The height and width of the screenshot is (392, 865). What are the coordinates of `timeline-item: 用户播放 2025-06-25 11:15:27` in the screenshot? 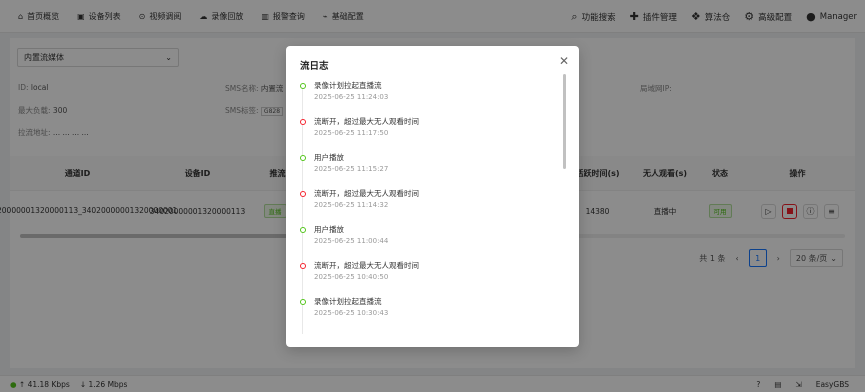 It's located at (425, 170).